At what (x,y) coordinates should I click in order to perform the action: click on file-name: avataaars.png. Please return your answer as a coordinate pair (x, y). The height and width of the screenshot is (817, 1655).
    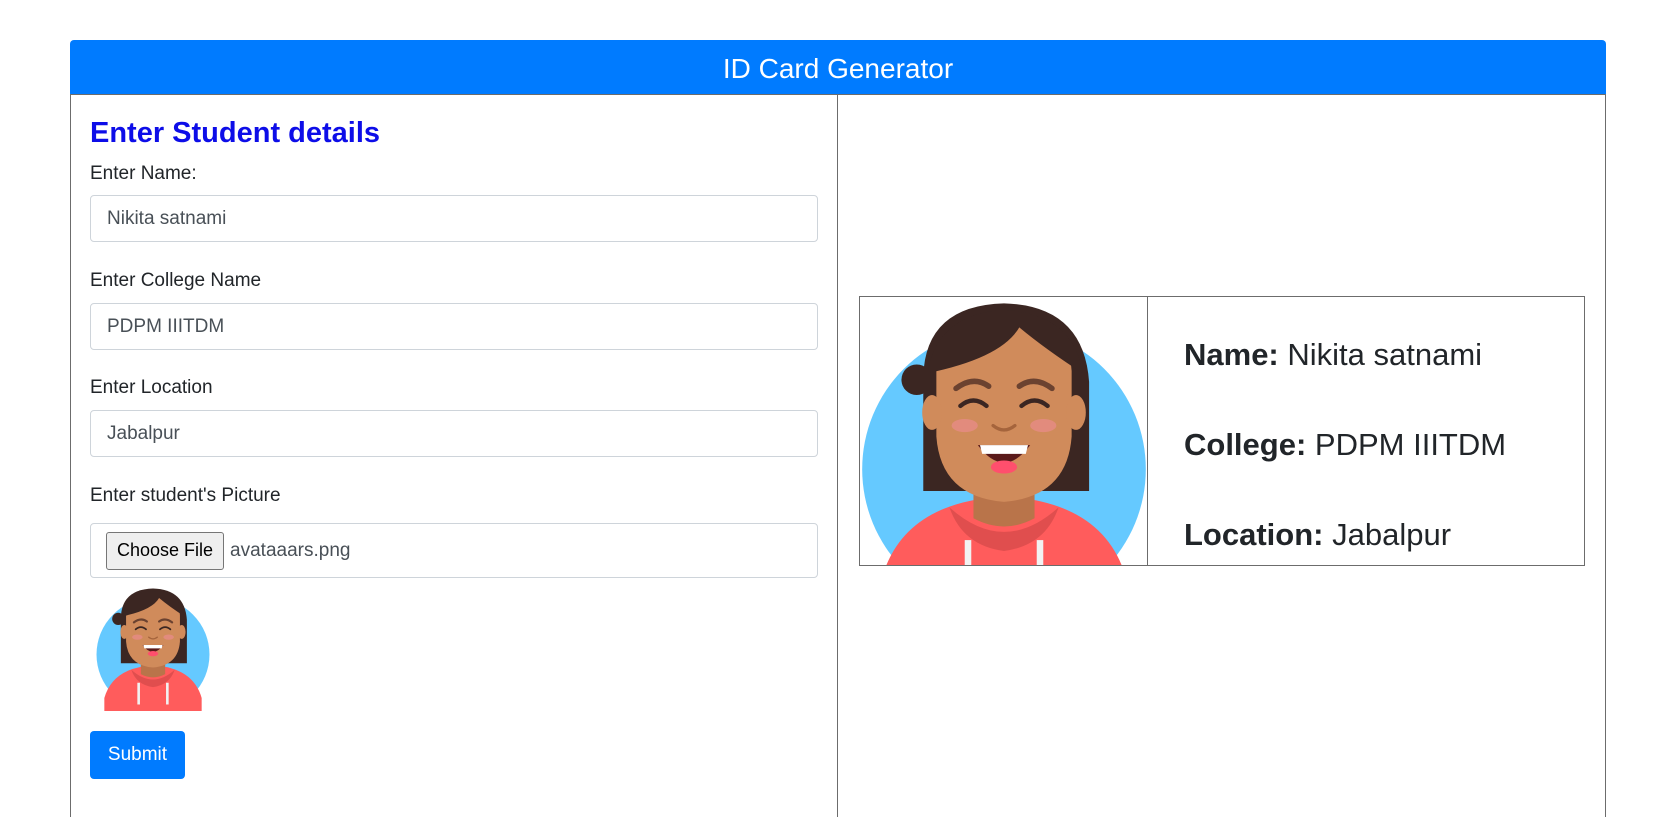
    Looking at the image, I should click on (290, 550).